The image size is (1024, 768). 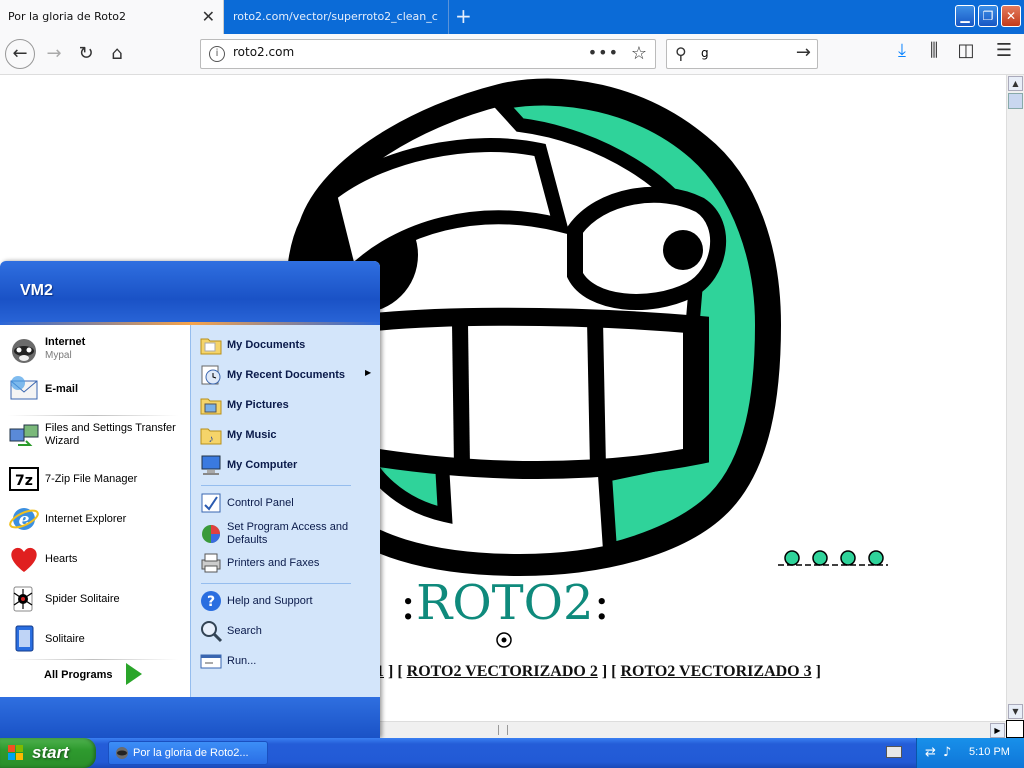 I want to click on home-icon: ⌂, so click(x=117, y=54).